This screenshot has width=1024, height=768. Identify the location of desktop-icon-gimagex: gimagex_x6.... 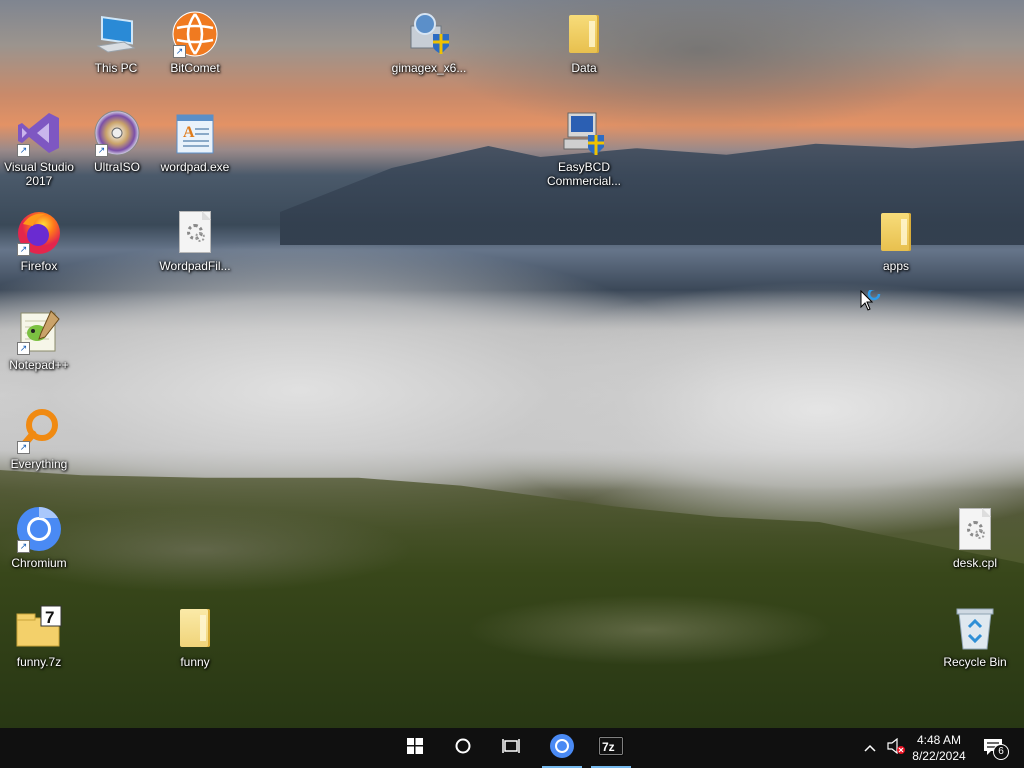
(429, 51).